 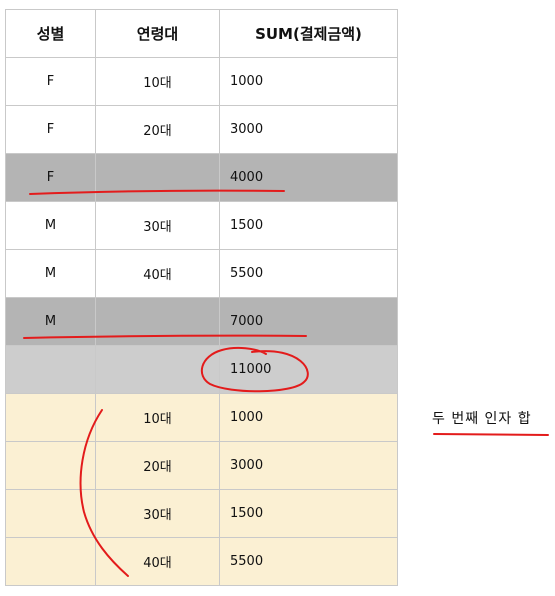 I want to click on header-row: 성별 연령대 SUM(결제금액), so click(x=201, y=33).